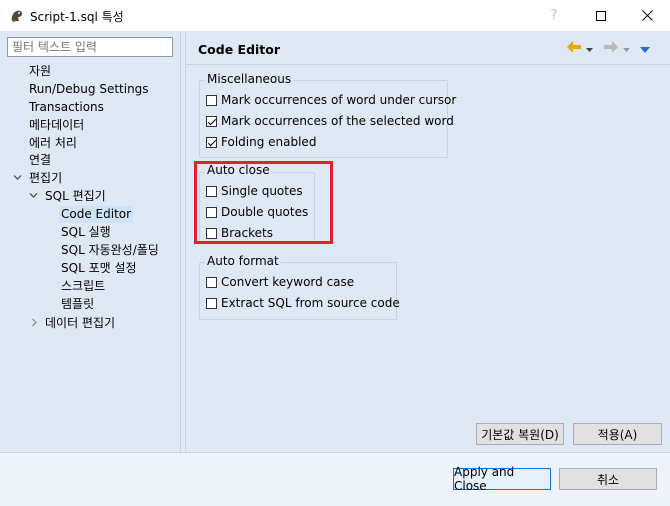 The width and height of the screenshot is (670, 506). Describe the element at coordinates (608, 479) in the screenshot. I see `cancel-button: 취소` at that location.